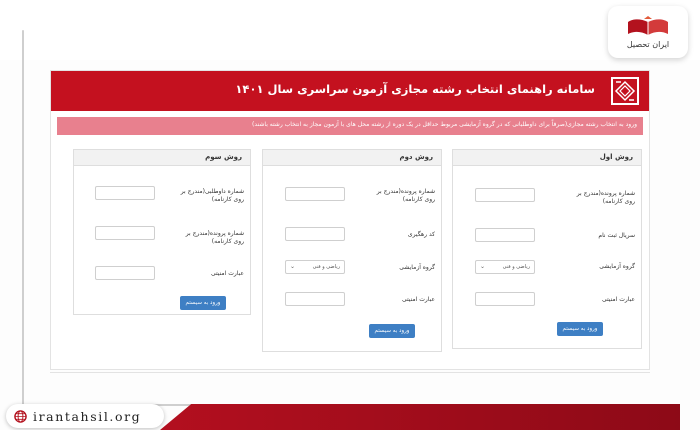 The height and width of the screenshot is (430, 700). What do you see at coordinates (505, 235) in the screenshot?
I see `registration-serial-input` at bounding box center [505, 235].